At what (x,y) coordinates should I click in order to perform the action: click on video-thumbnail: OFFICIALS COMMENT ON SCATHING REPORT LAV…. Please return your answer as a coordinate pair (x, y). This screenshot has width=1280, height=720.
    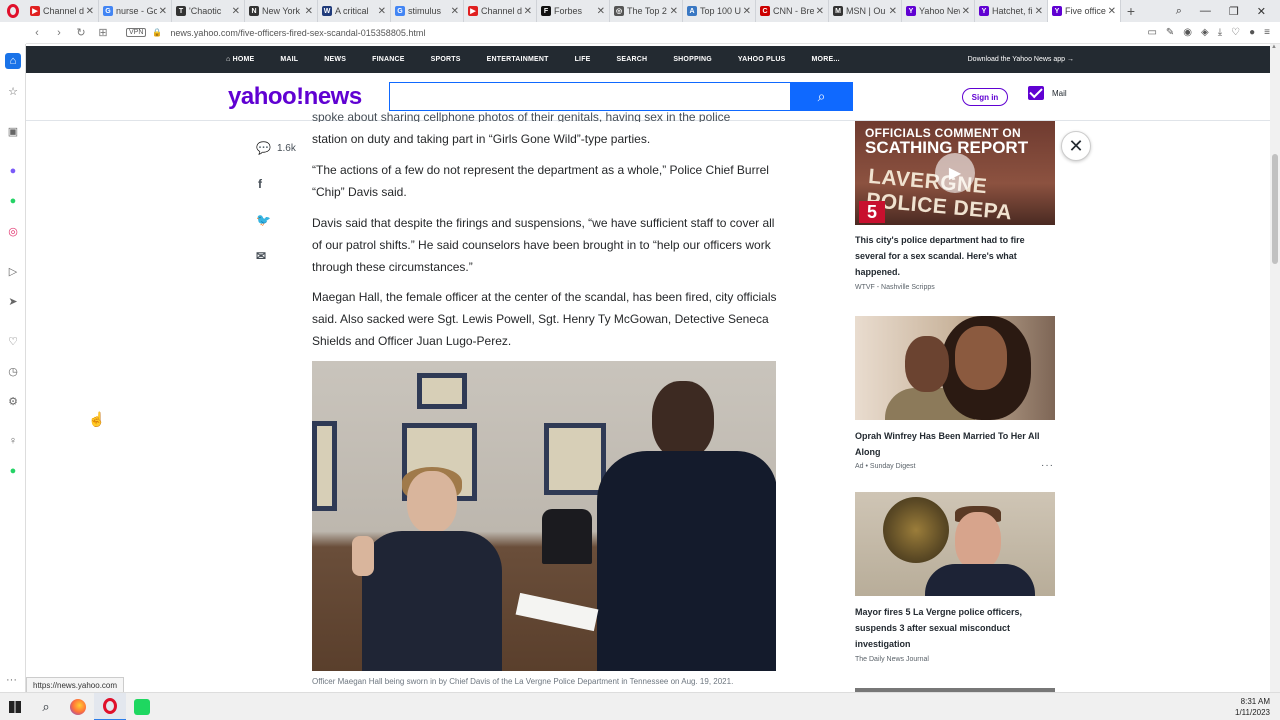
    Looking at the image, I should click on (955, 173).